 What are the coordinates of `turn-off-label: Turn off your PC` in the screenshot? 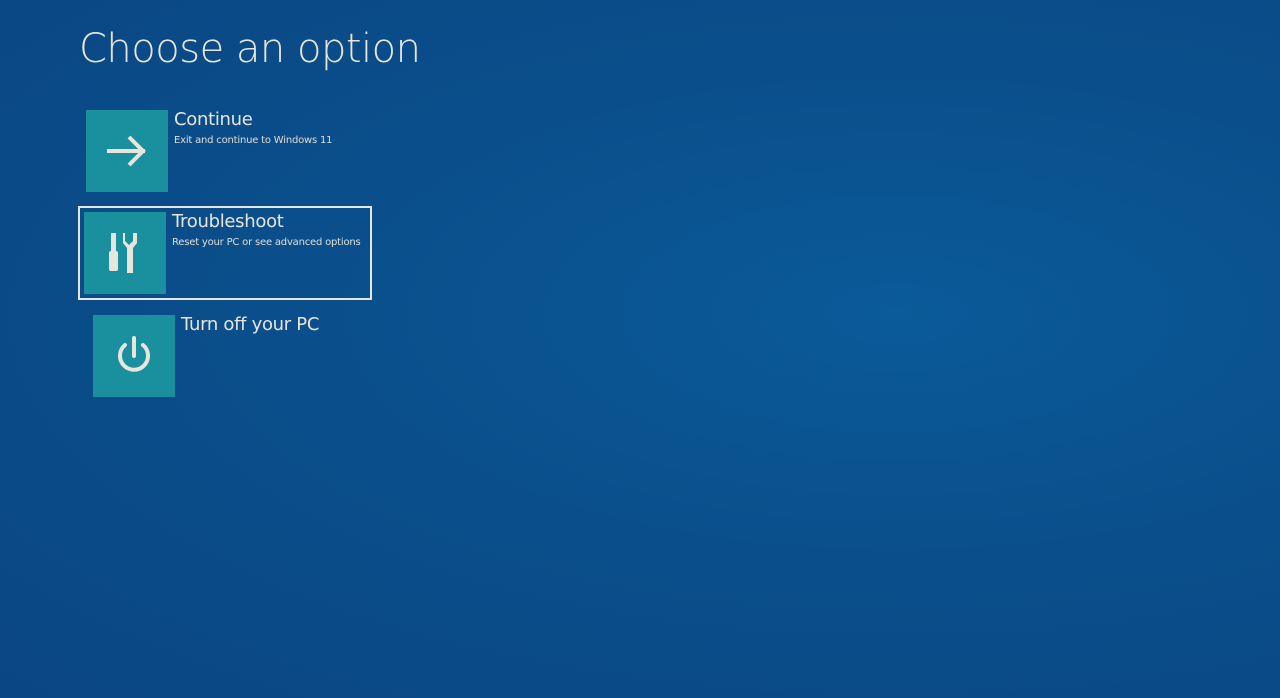 It's located at (250, 324).